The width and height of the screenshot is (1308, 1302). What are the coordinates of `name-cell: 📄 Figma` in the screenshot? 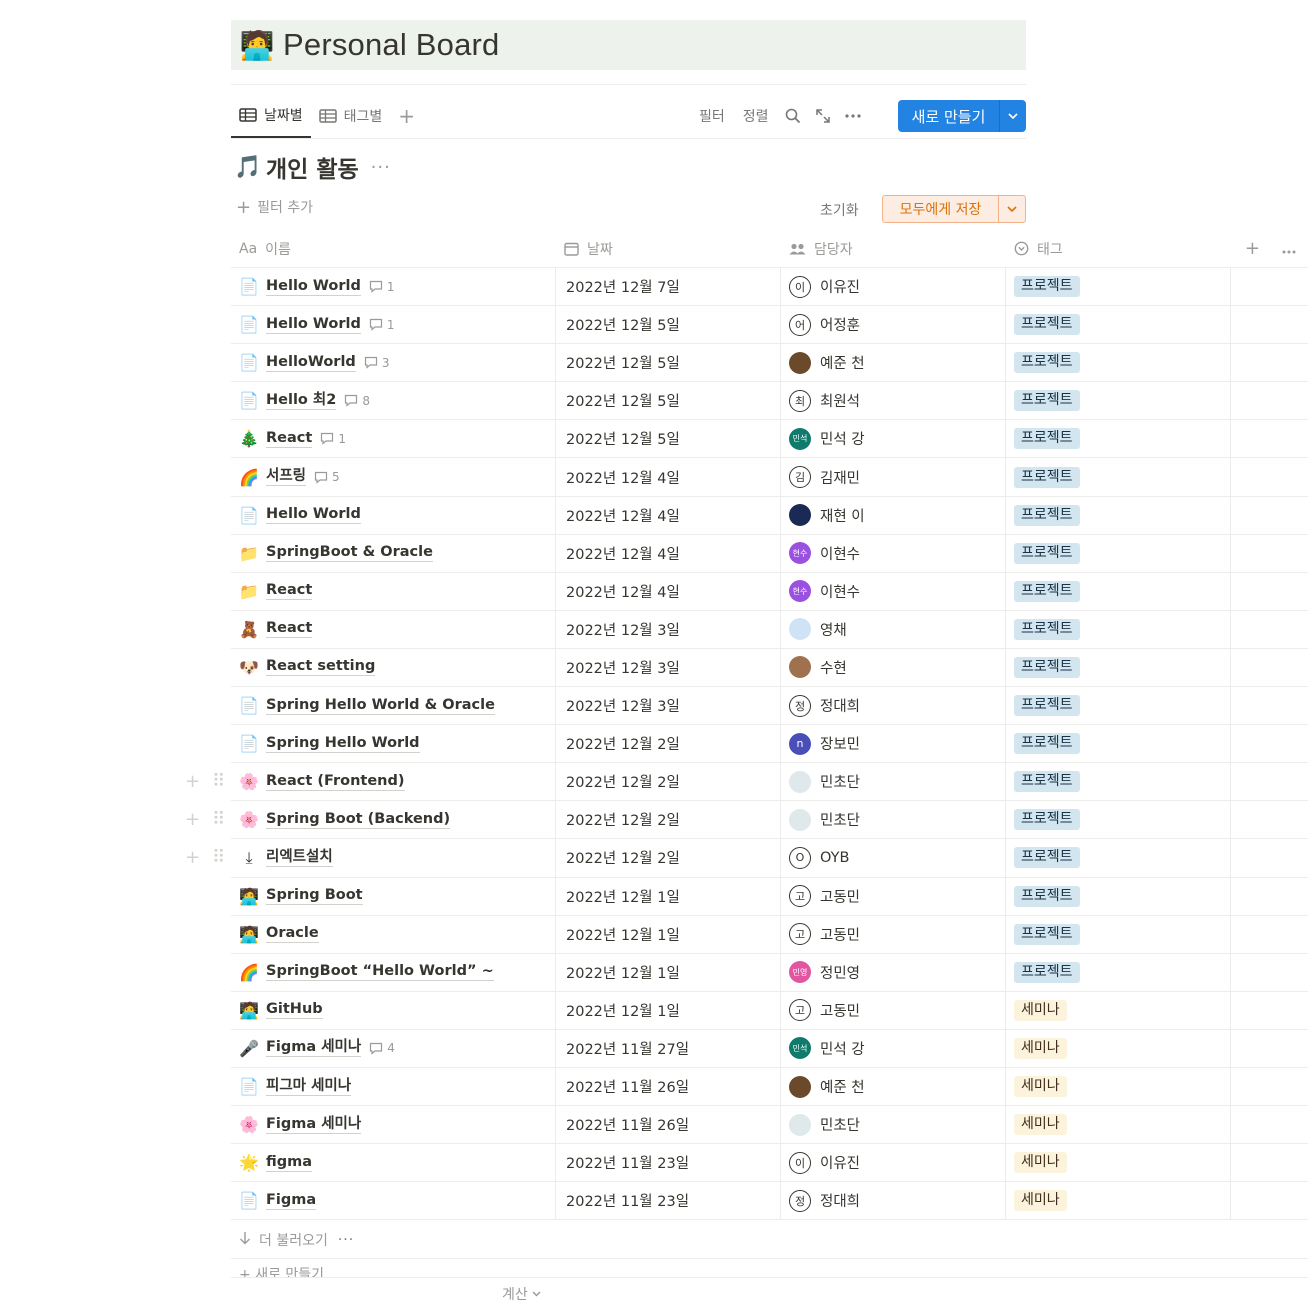 It's located at (393, 1201).